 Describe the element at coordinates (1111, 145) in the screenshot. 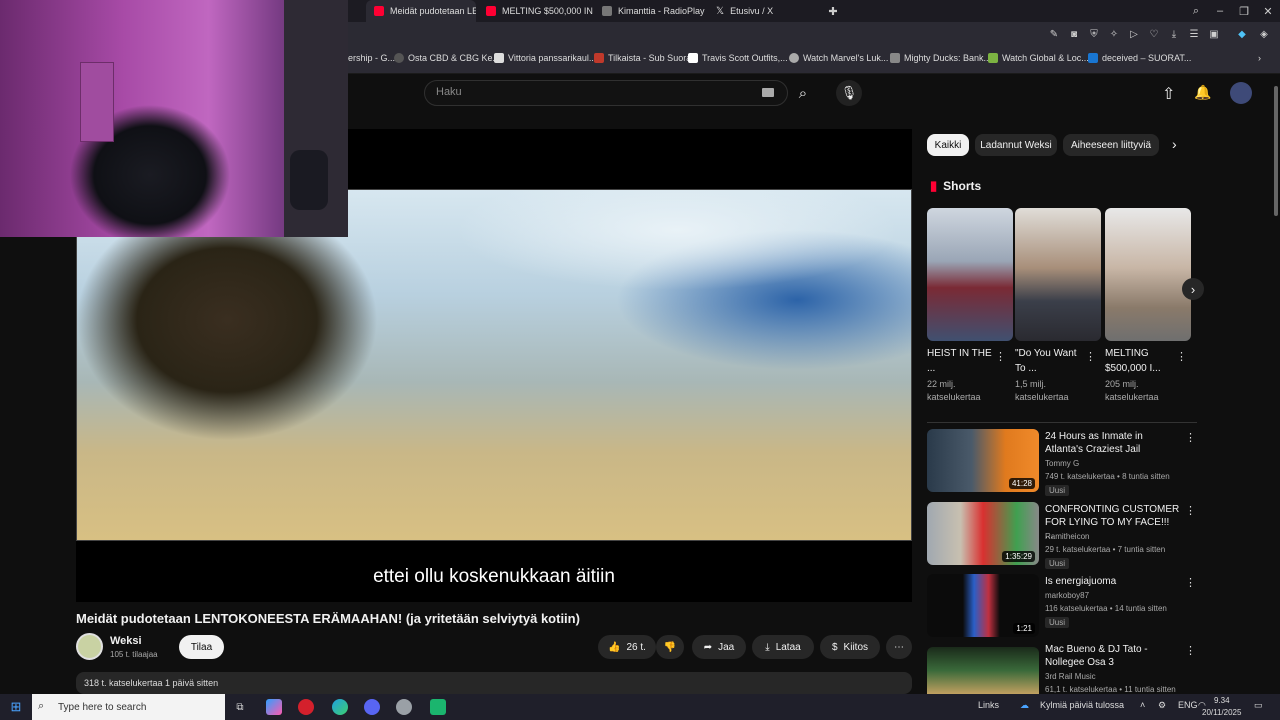

I see `chip-aiheeseen: Aiheeseen liittyviä` at that location.